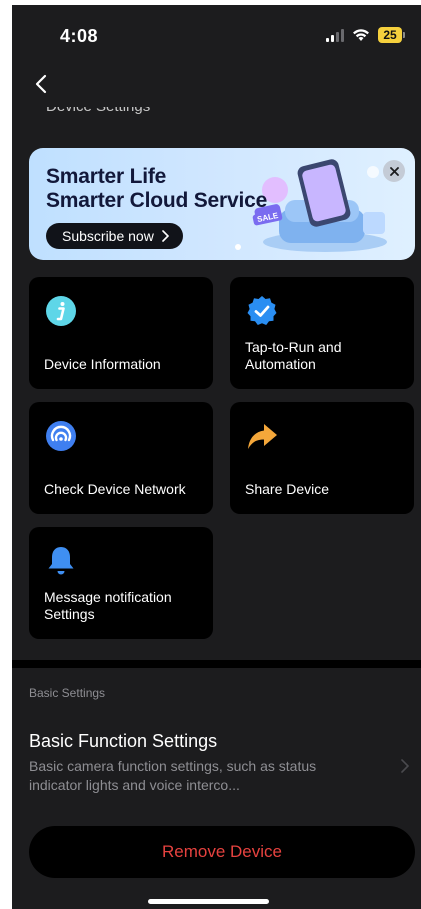 The height and width of the screenshot is (909, 421). I want to click on network-signal-icon, so click(61, 436).